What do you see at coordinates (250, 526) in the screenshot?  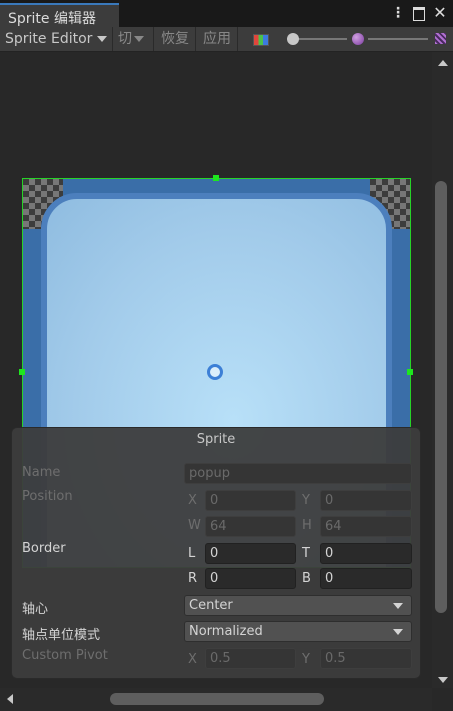 I see `position-w-field: 64` at bounding box center [250, 526].